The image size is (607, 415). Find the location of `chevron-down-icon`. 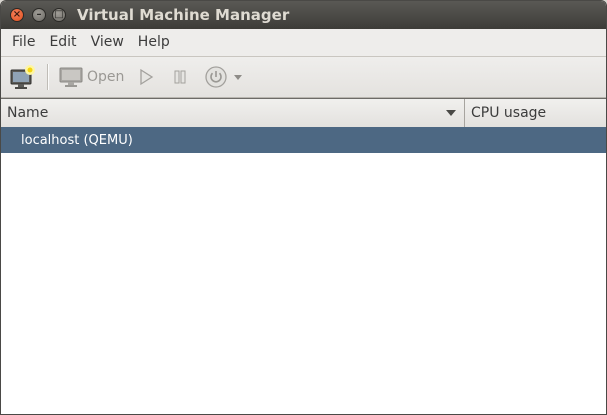

chevron-down-icon is located at coordinates (238, 77).